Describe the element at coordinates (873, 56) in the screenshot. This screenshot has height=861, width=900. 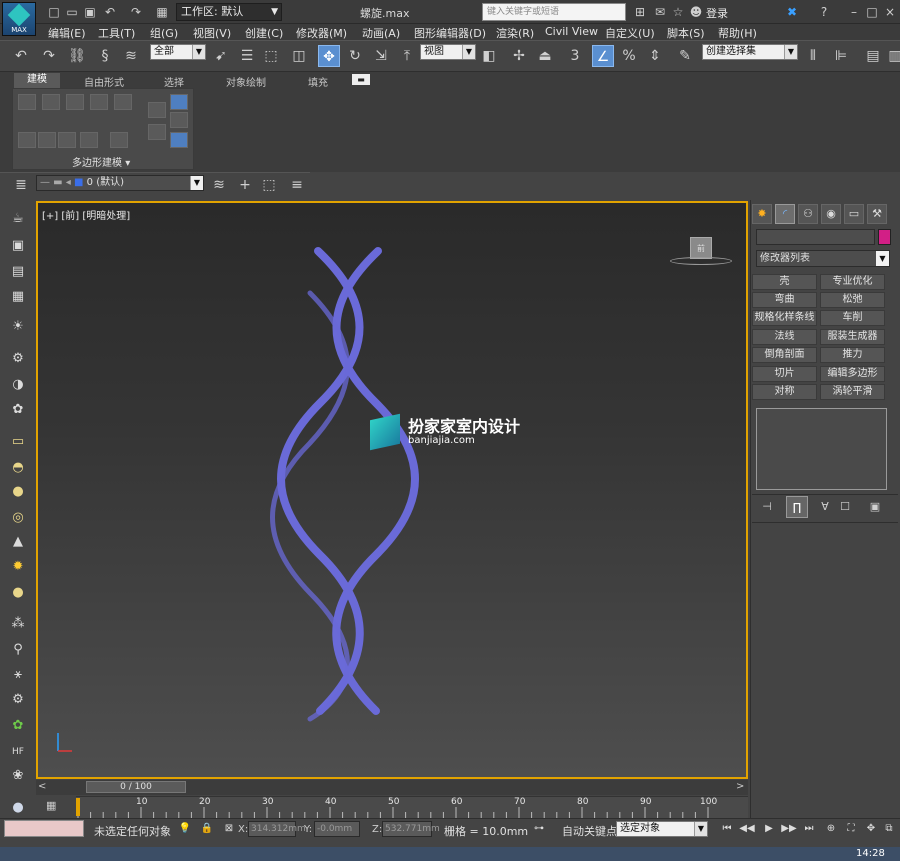
I see `layer-explorer-icon: ▤` at that location.